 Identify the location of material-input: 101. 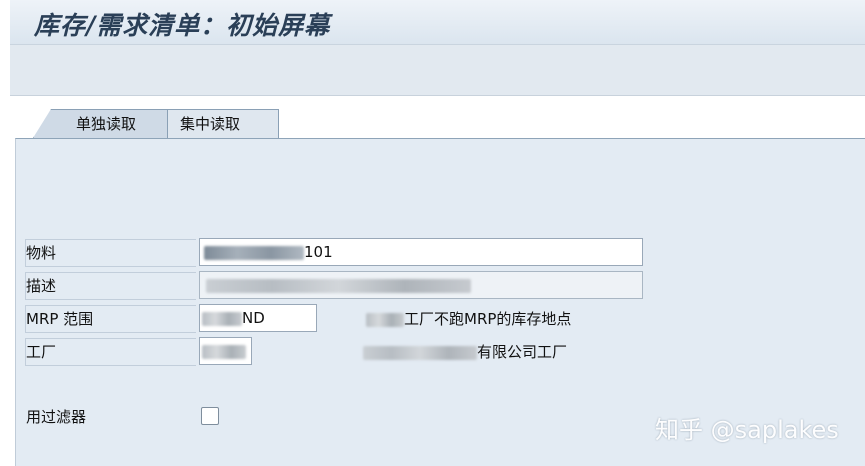
(421, 252).